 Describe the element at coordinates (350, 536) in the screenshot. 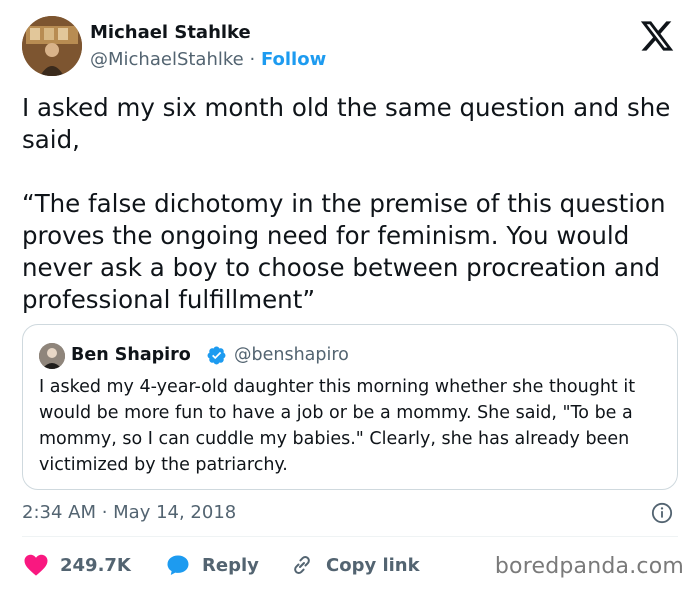

I see `divider` at that location.